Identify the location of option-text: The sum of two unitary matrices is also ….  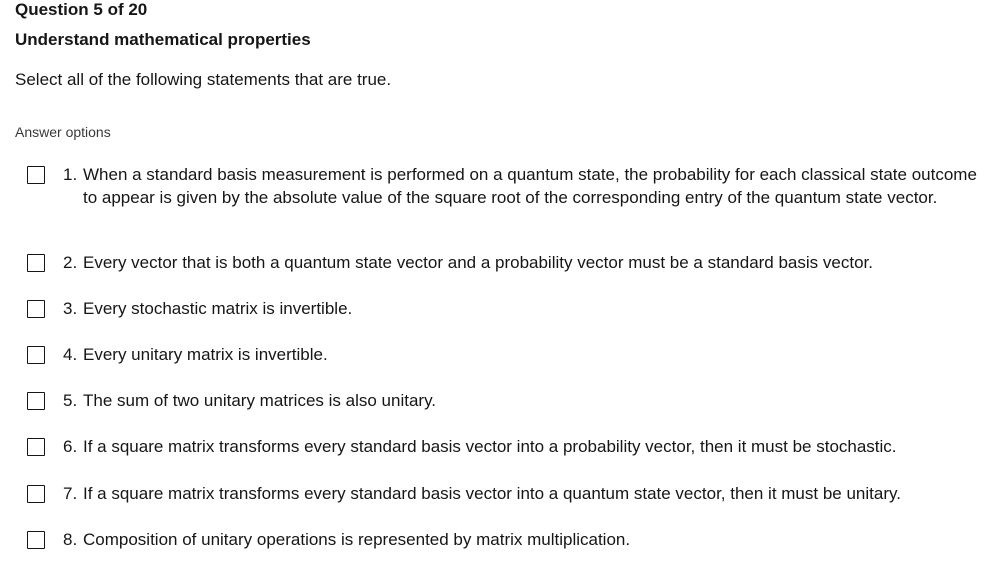
(260, 400).